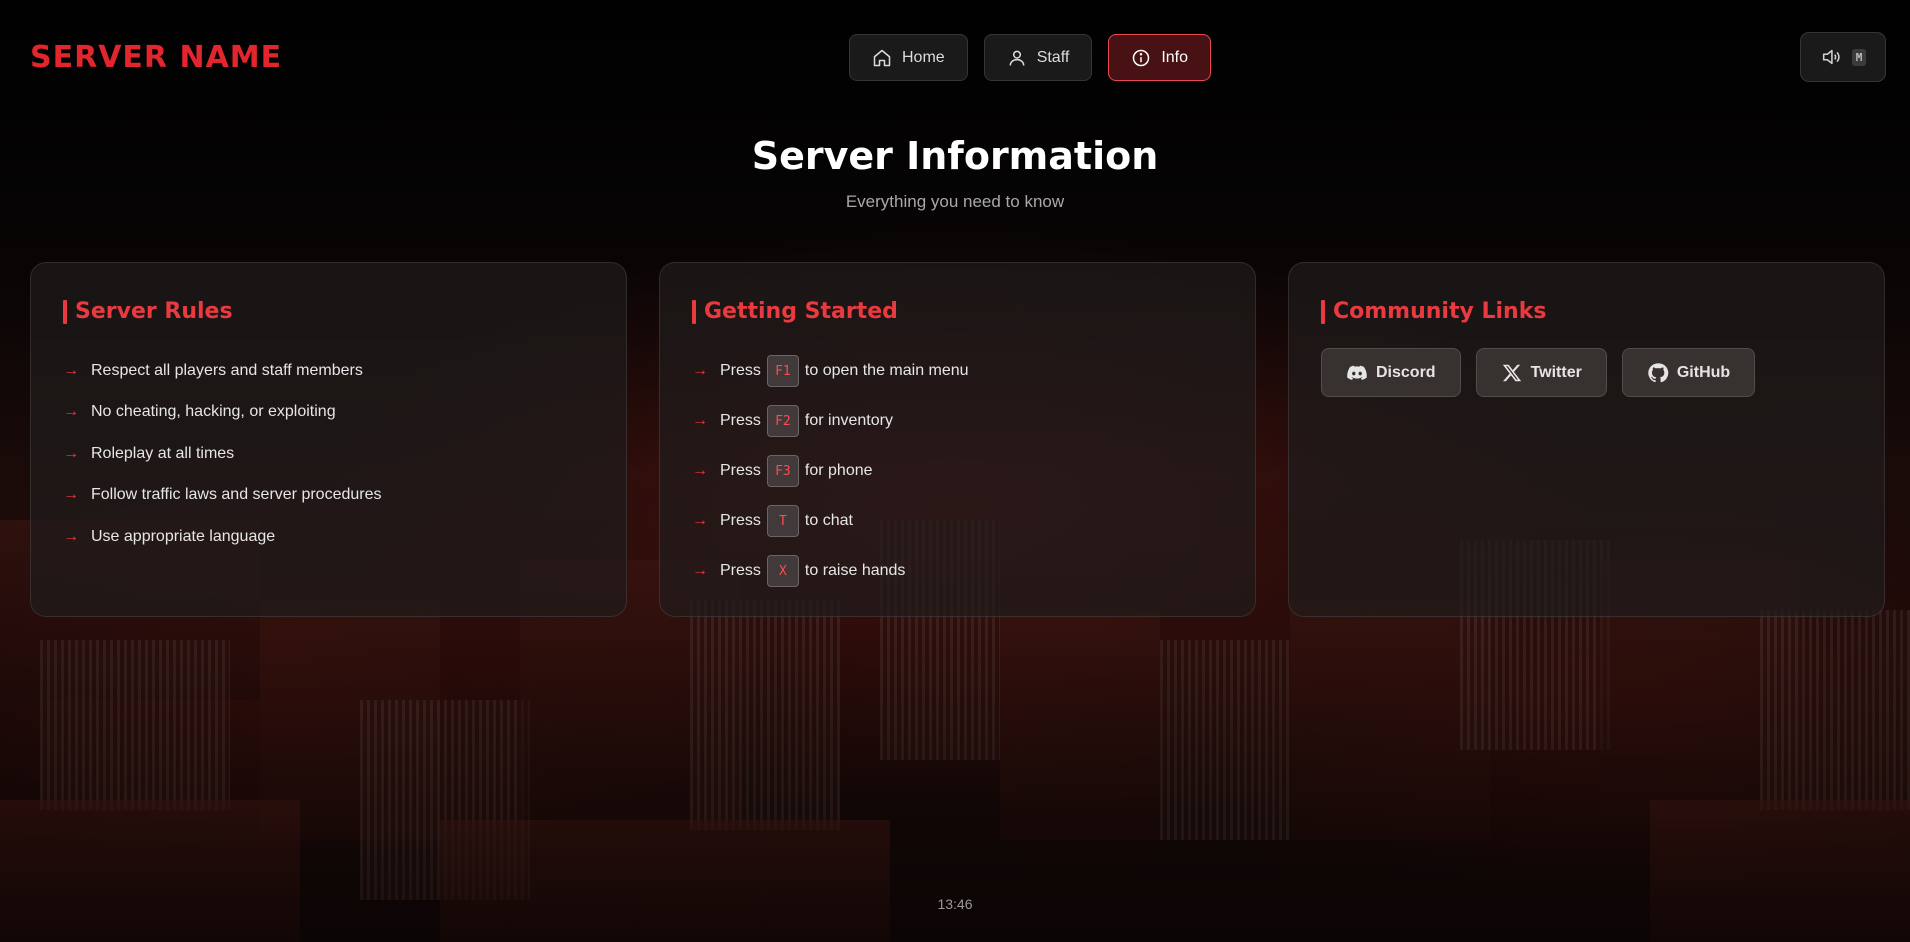  I want to click on nav-home-label: Home, so click(923, 57).